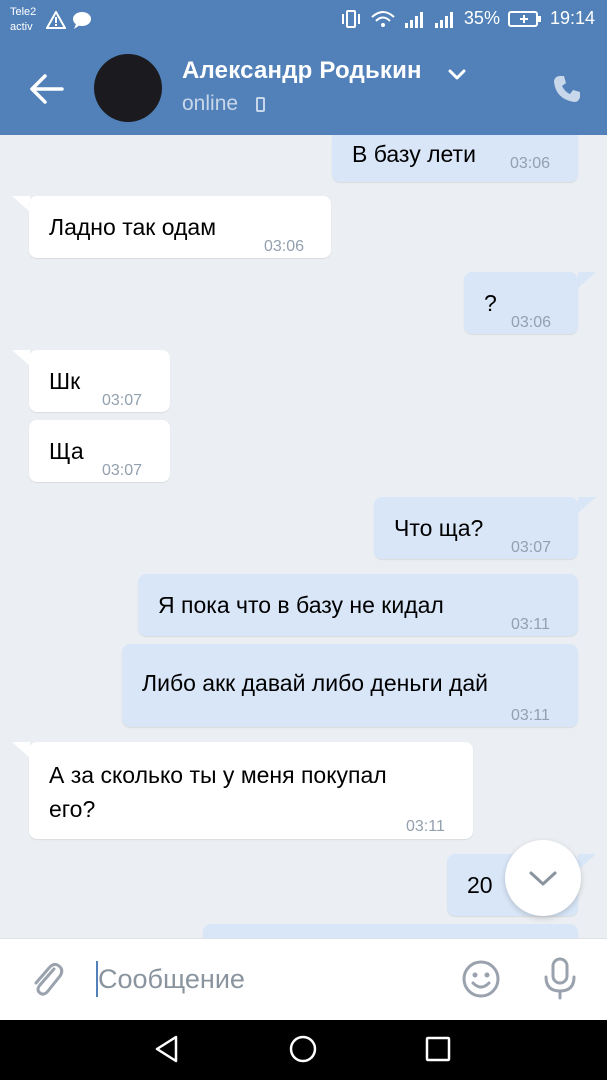  Describe the element at coordinates (350, 18) in the screenshot. I see `vibrate-icon` at that location.